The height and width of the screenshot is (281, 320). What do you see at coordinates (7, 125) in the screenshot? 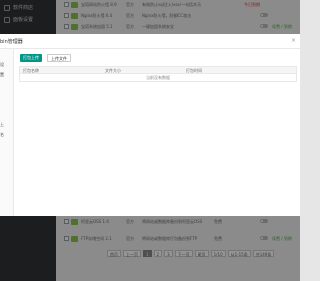
I see `nav-item: 上` at bounding box center [7, 125].